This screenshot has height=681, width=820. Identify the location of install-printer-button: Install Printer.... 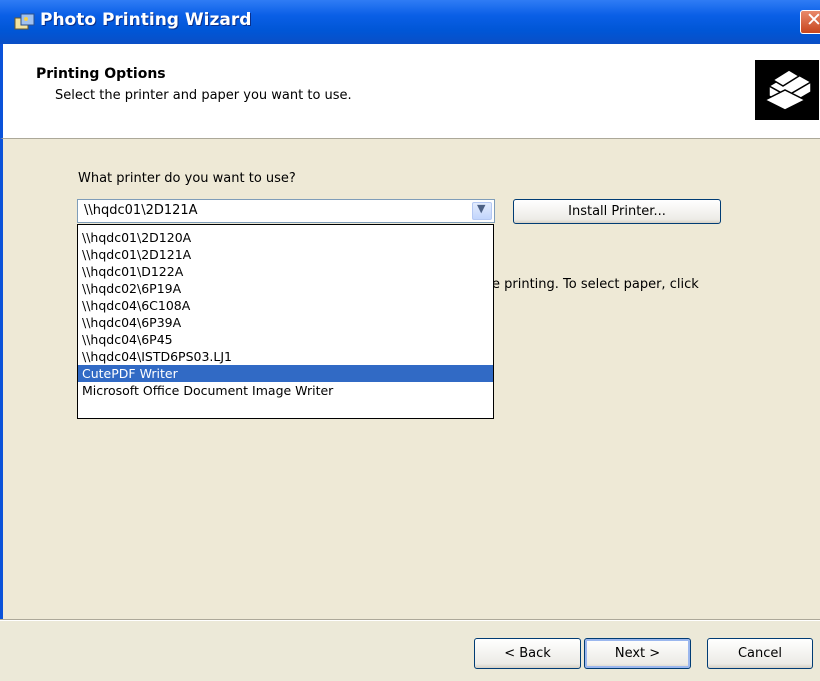
(617, 211).